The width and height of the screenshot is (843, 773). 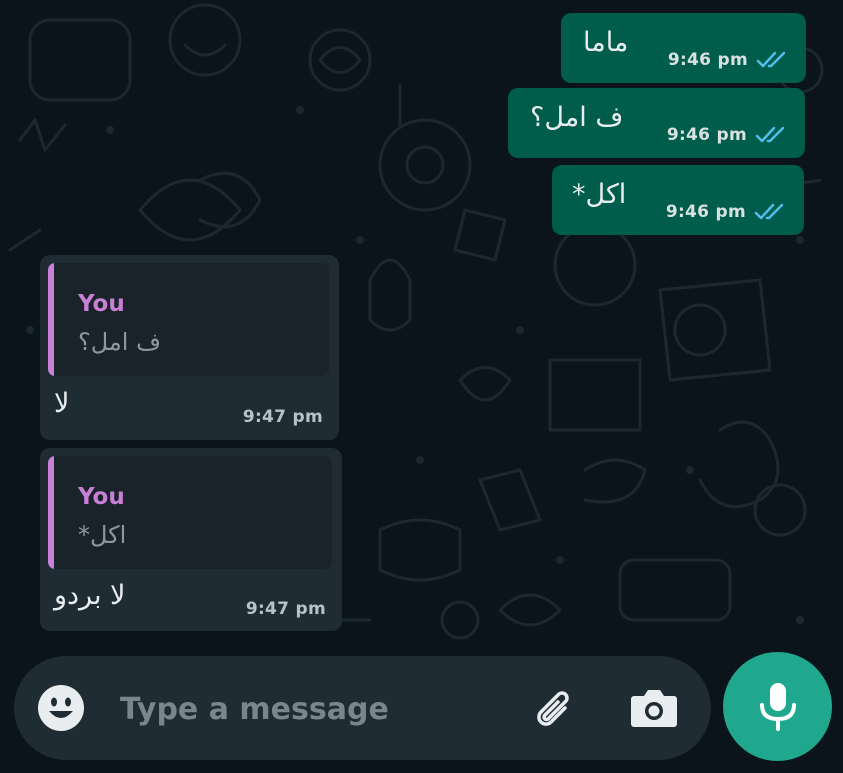 What do you see at coordinates (90, 595) in the screenshot?
I see `message-text: لا بردو` at bounding box center [90, 595].